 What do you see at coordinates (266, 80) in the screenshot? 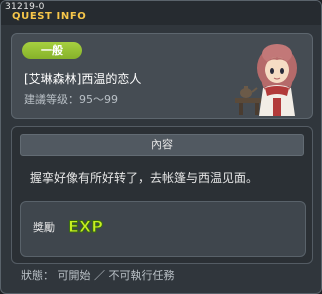
I see `npc-portrait` at bounding box center [266, 80].